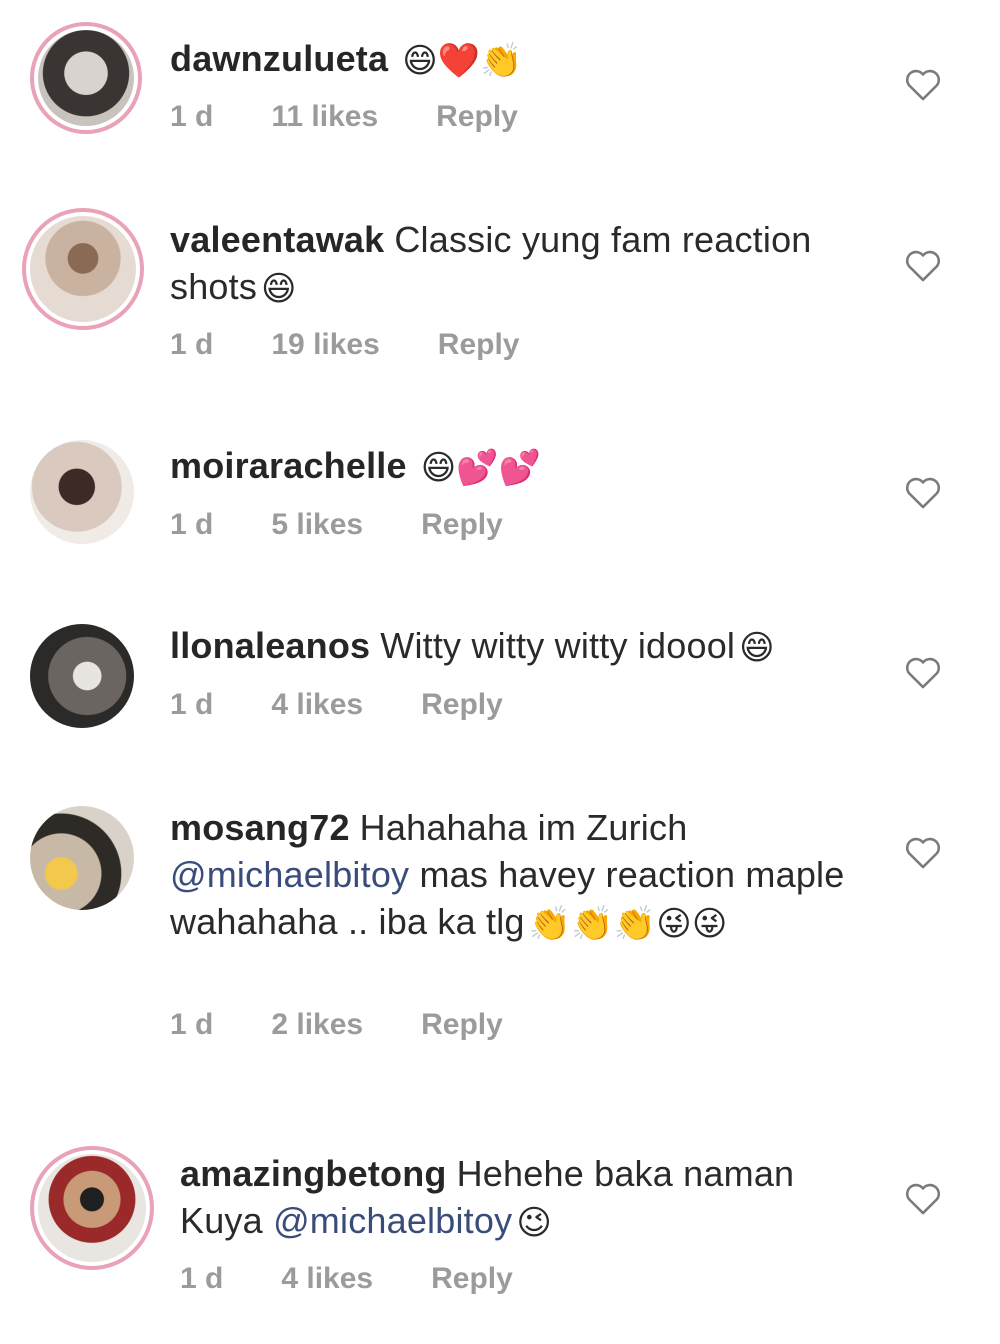 This screenshot has height=1344, width=1000. Describe the element at coordinates (534, 1222) in the screenshot. I see `comment-emoji: 😉` at that location.